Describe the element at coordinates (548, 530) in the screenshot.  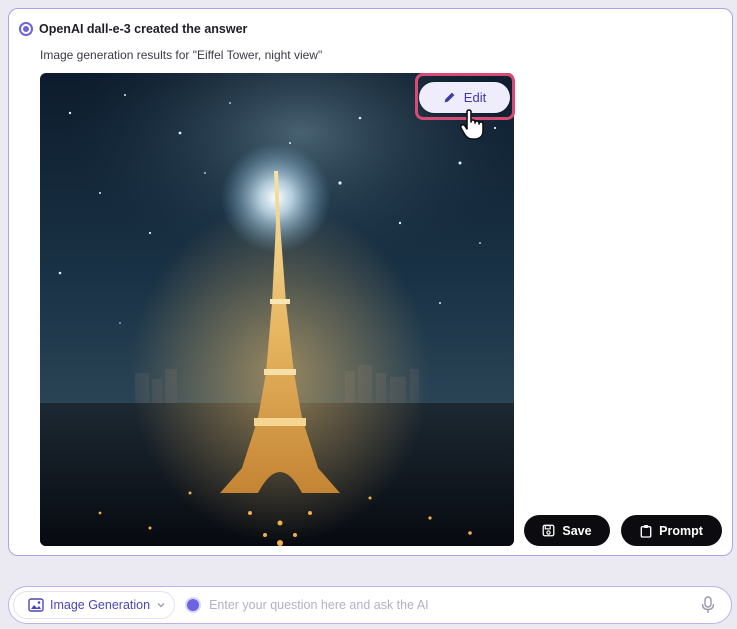
I see `floppy-disk-icon` at that location.